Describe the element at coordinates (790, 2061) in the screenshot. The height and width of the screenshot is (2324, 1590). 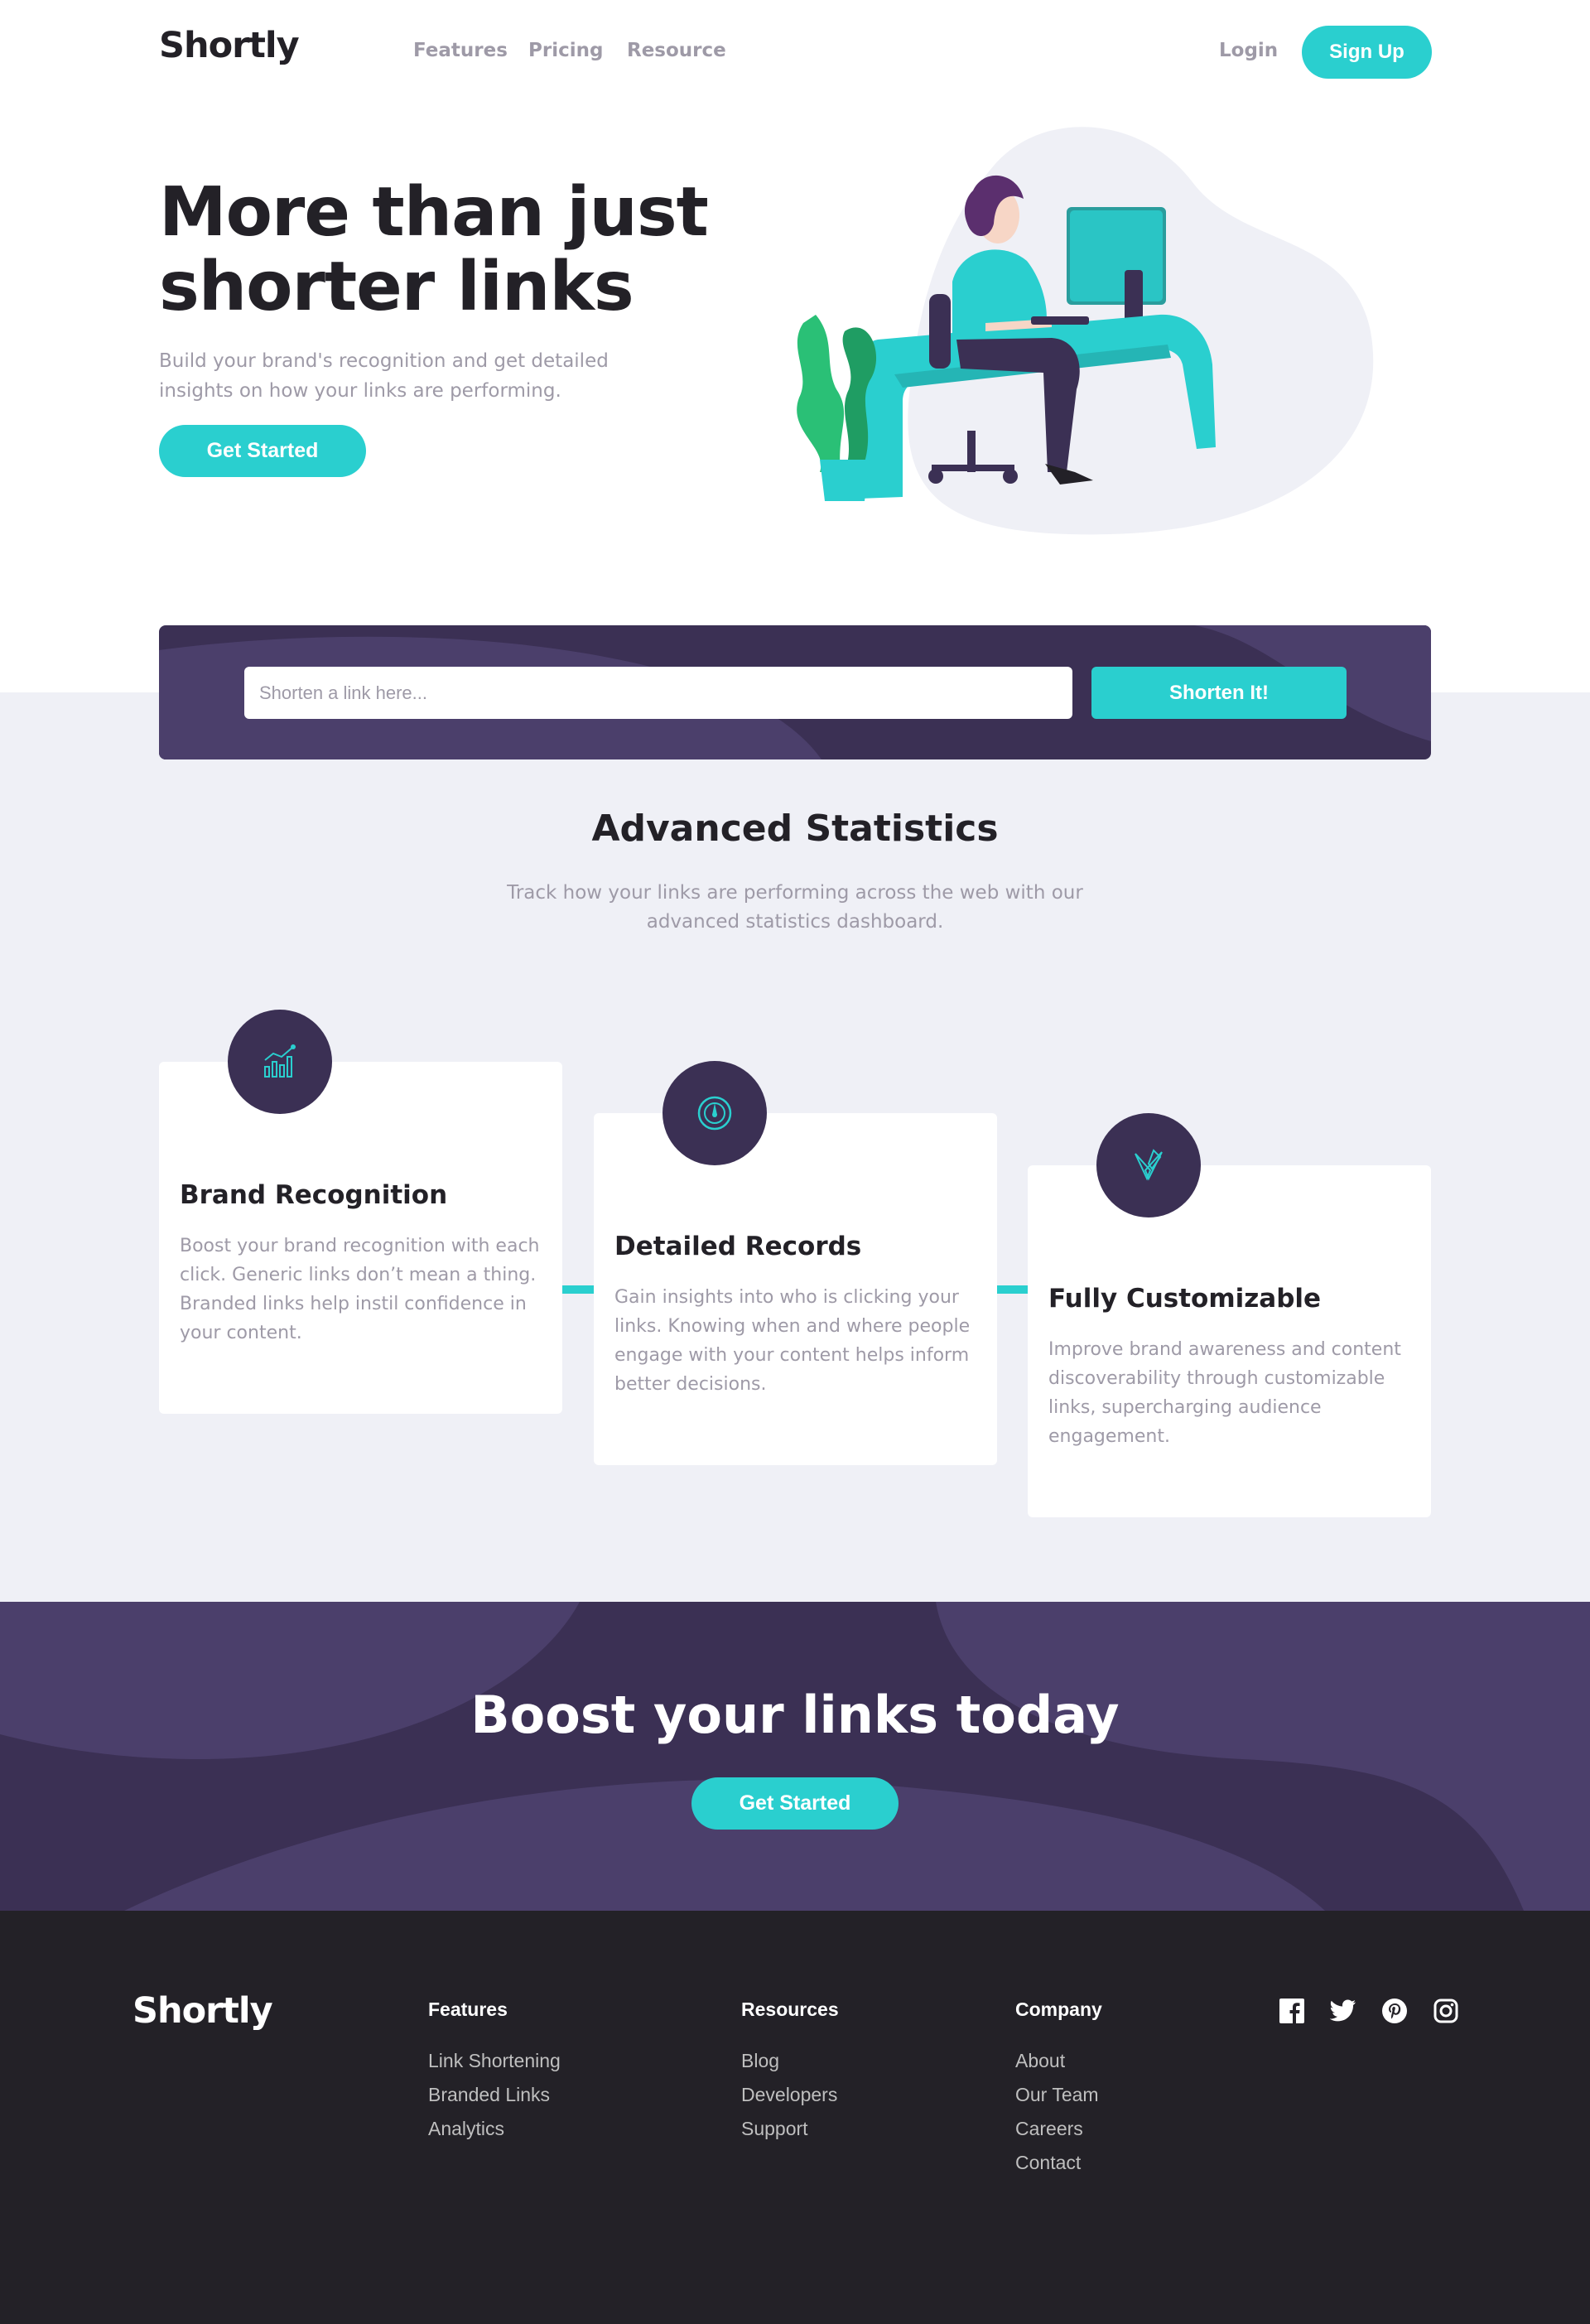
I see `footer-link: Blog` at that location.